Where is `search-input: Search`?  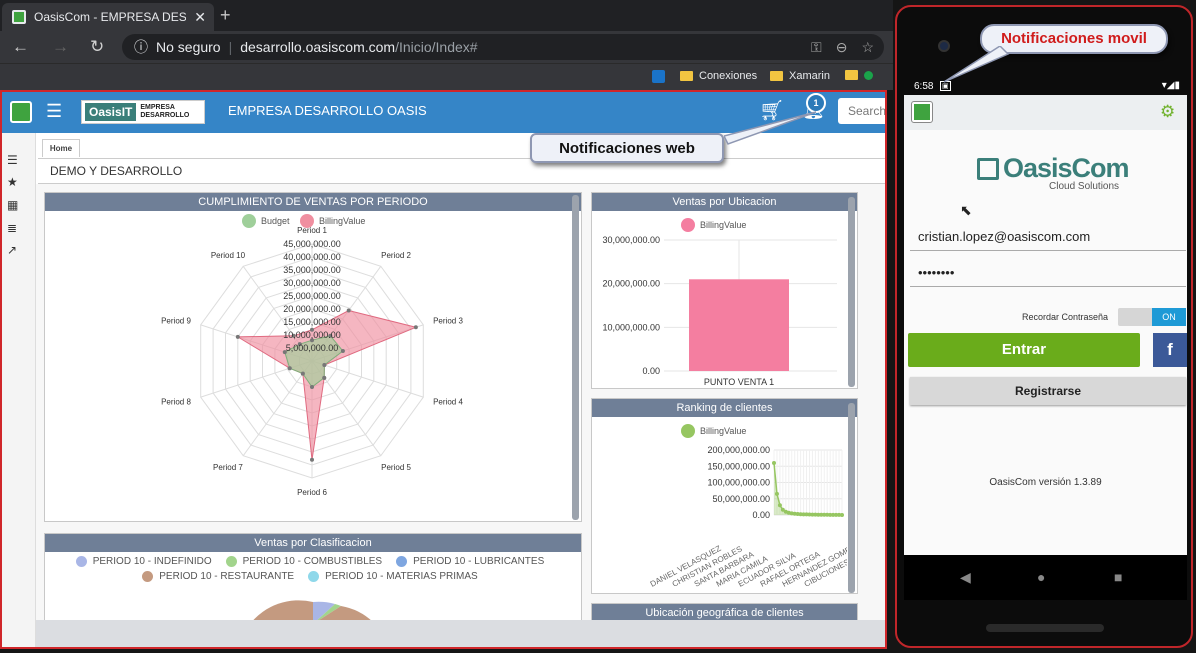 search-input: Search is located at coordinates (862, 111).